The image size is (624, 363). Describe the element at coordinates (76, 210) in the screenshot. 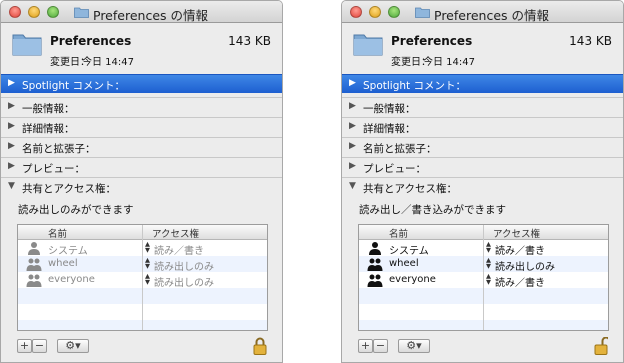

I see `permission-summary: 読み出しのみができます` at that location.